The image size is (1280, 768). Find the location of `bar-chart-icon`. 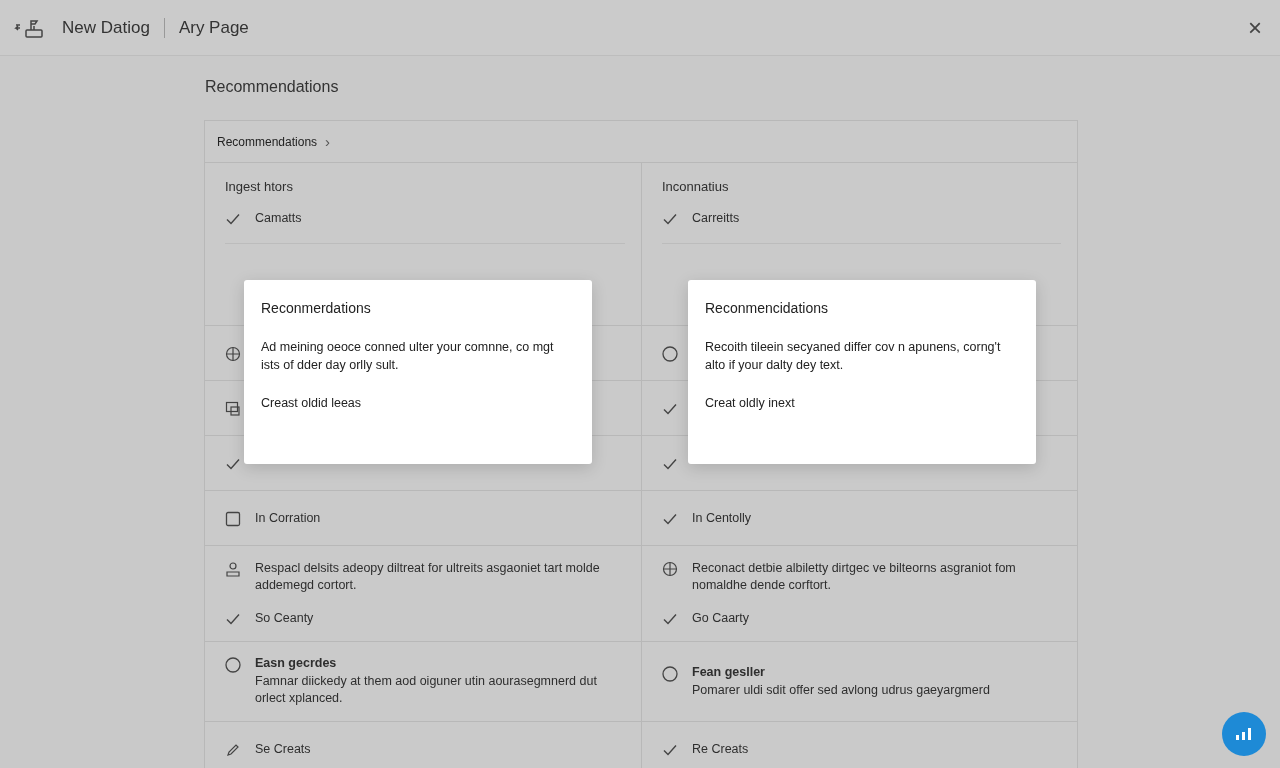

bar-chart-icon is located at coordinates (1244, 734).